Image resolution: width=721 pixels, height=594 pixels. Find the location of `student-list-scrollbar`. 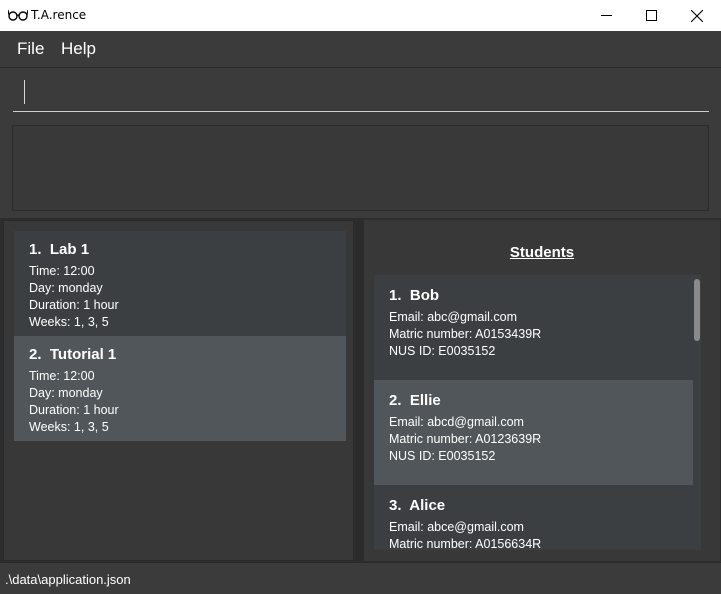

student-list-scrollbar is located at coordinates (697, 412).